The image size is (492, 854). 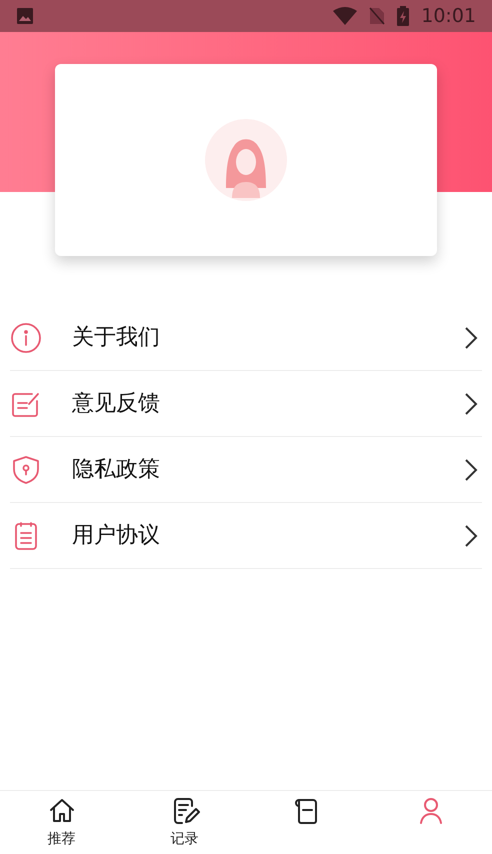 I want to click on menu-label: 隐私政策, so click(x=116, y=470).